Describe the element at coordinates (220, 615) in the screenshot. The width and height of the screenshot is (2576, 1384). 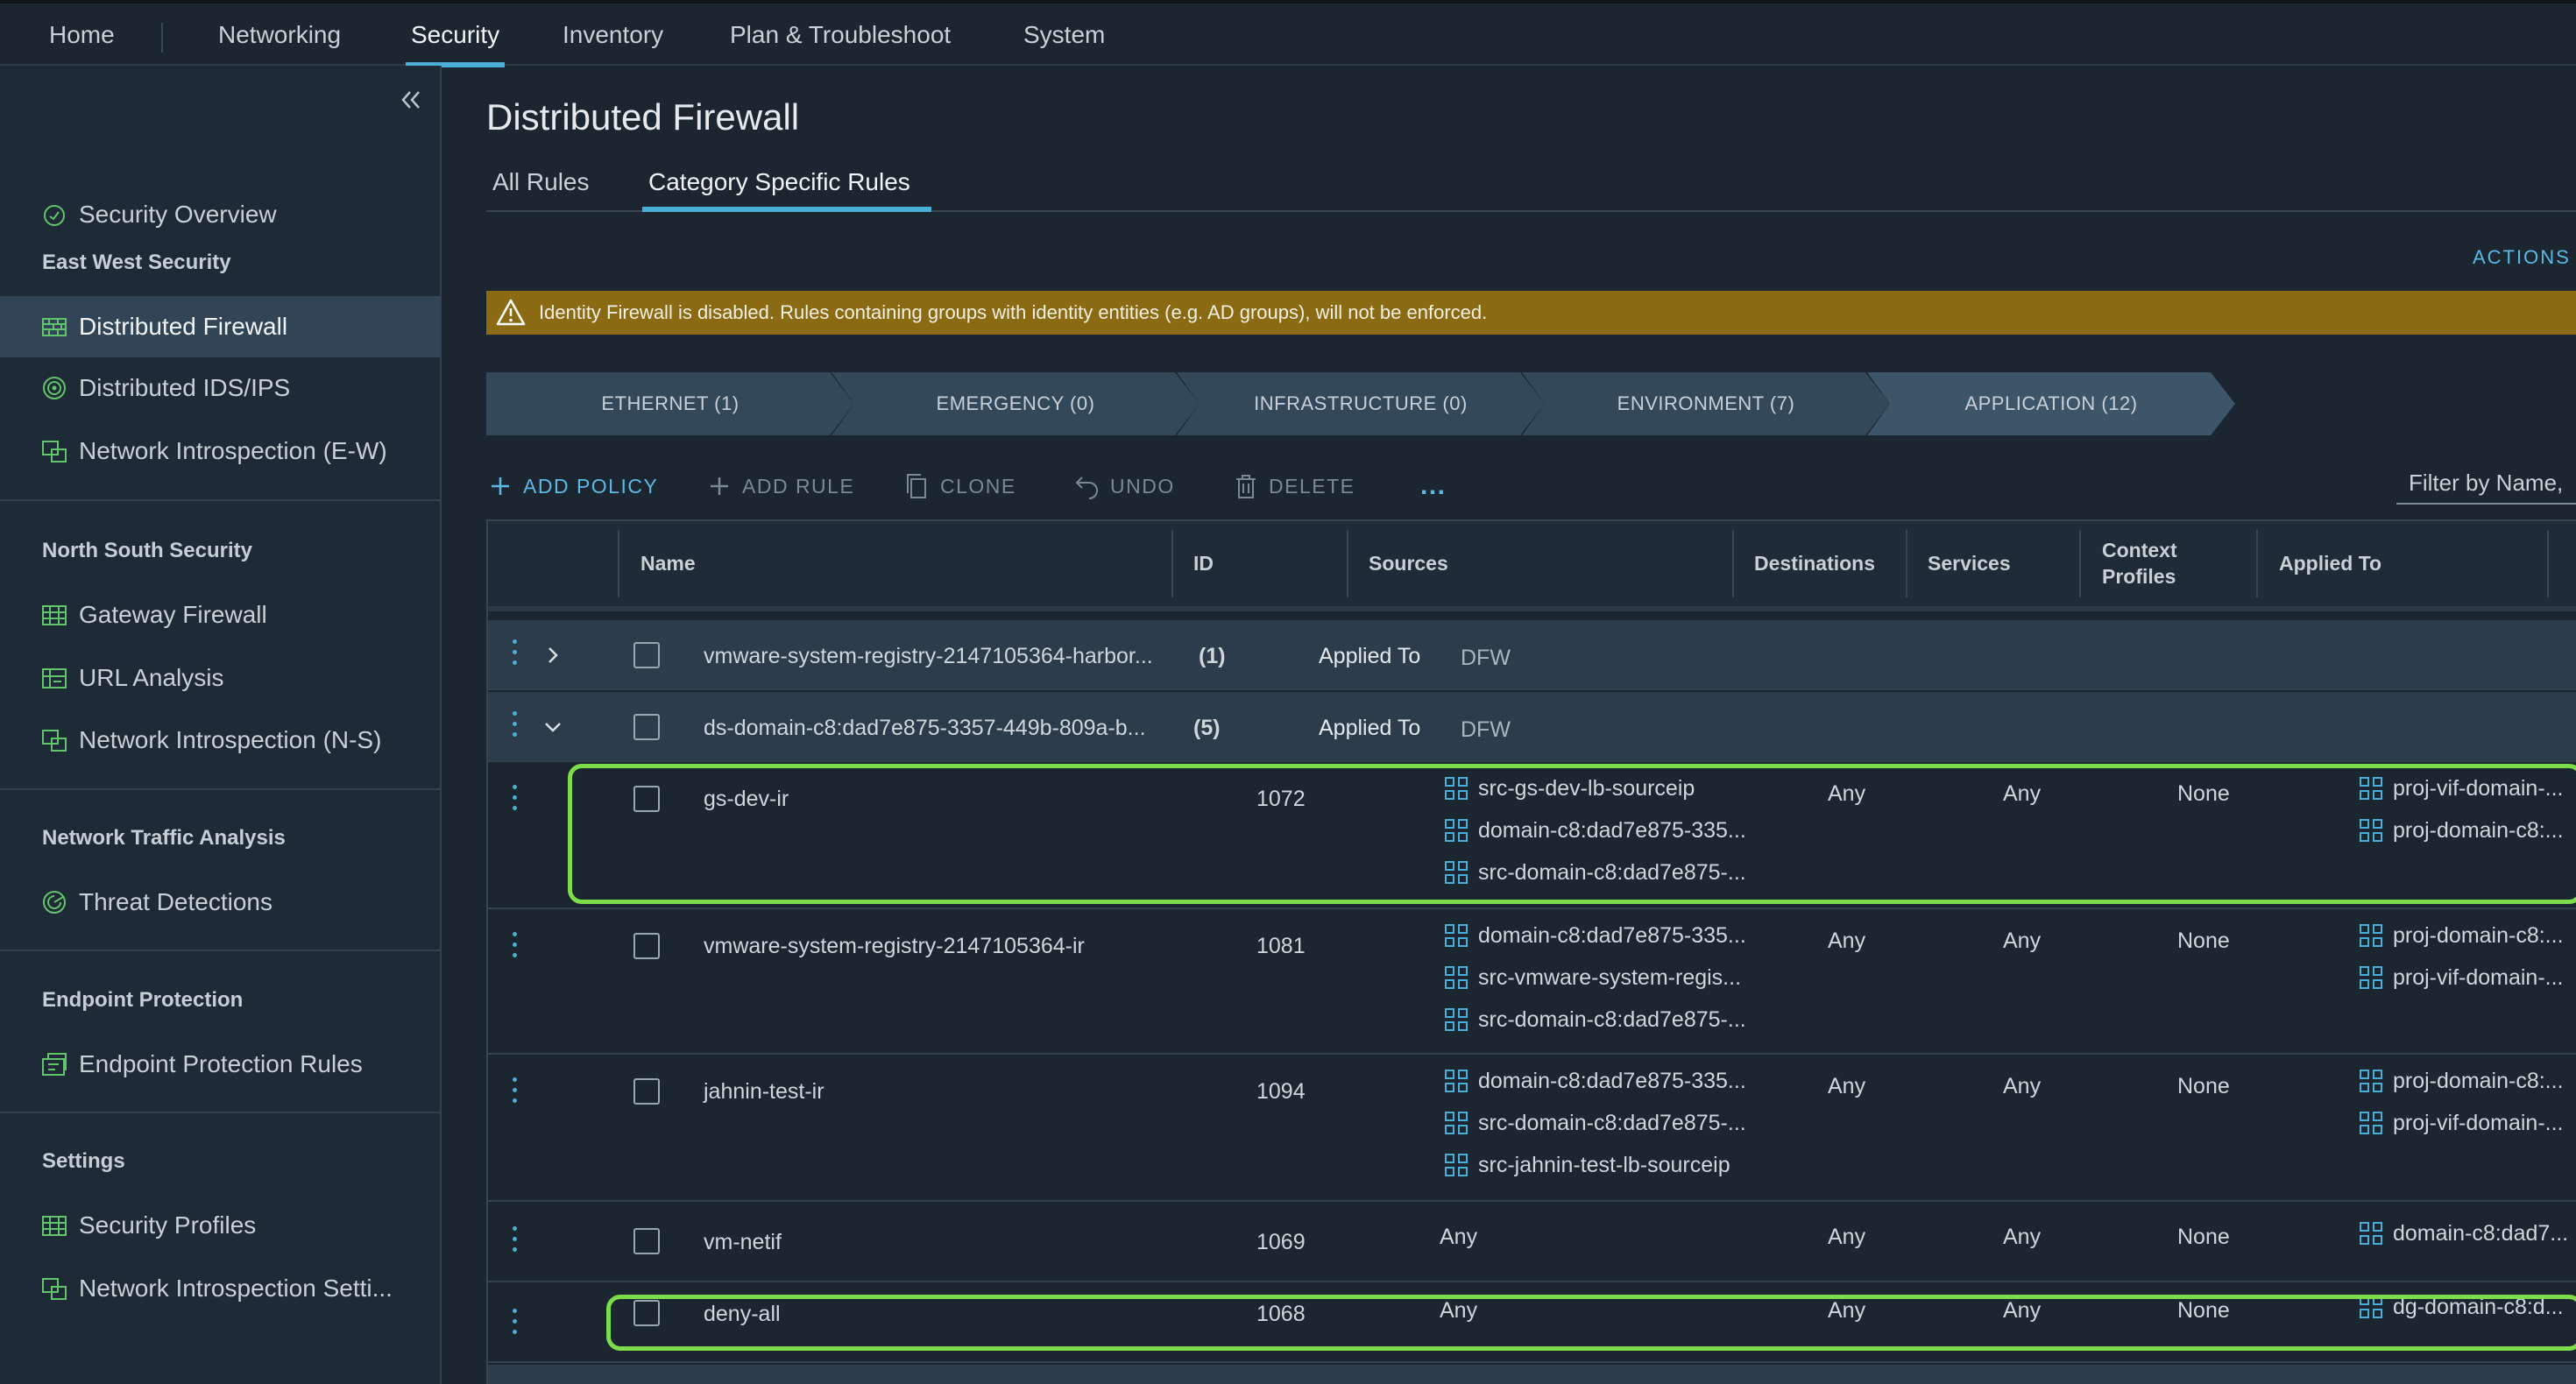
I see `sidebar-item-gateway-firewall: Gateway Firewall` at that location.